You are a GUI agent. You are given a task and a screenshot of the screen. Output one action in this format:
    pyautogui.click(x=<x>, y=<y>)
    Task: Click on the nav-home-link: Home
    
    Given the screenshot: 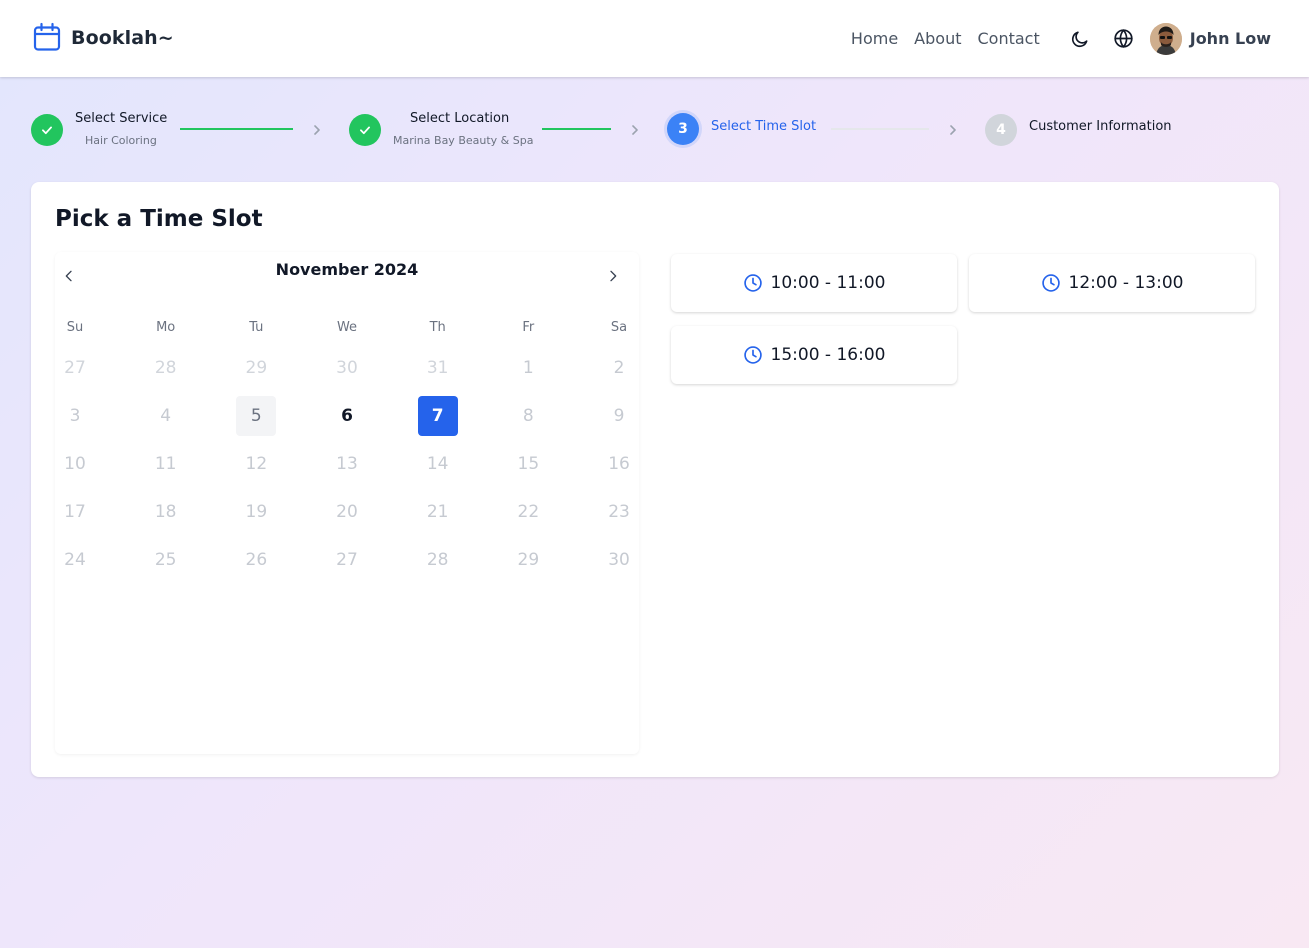 What is the action you would take?
    pyautogui.click(x=874, y=38)
    